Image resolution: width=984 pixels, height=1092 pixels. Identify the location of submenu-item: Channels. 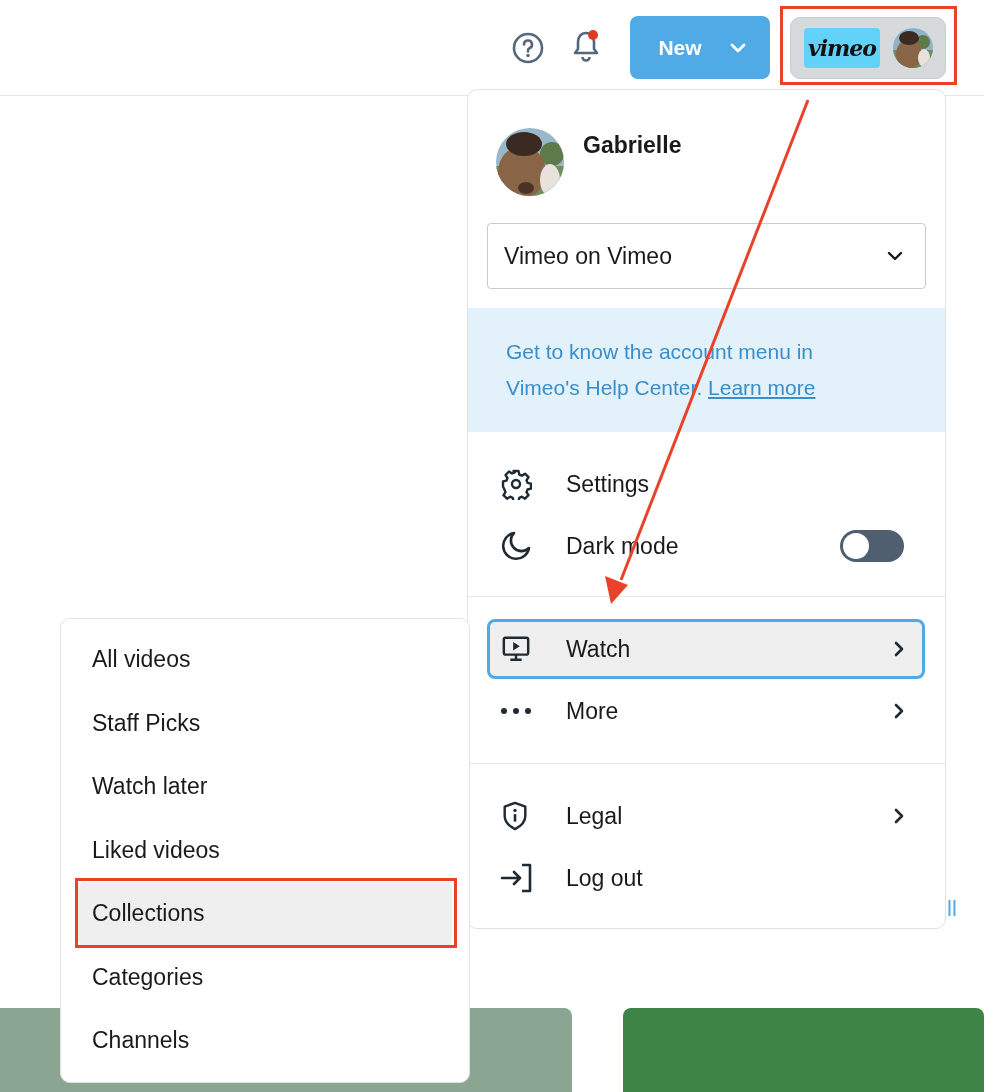
(265, 1041).